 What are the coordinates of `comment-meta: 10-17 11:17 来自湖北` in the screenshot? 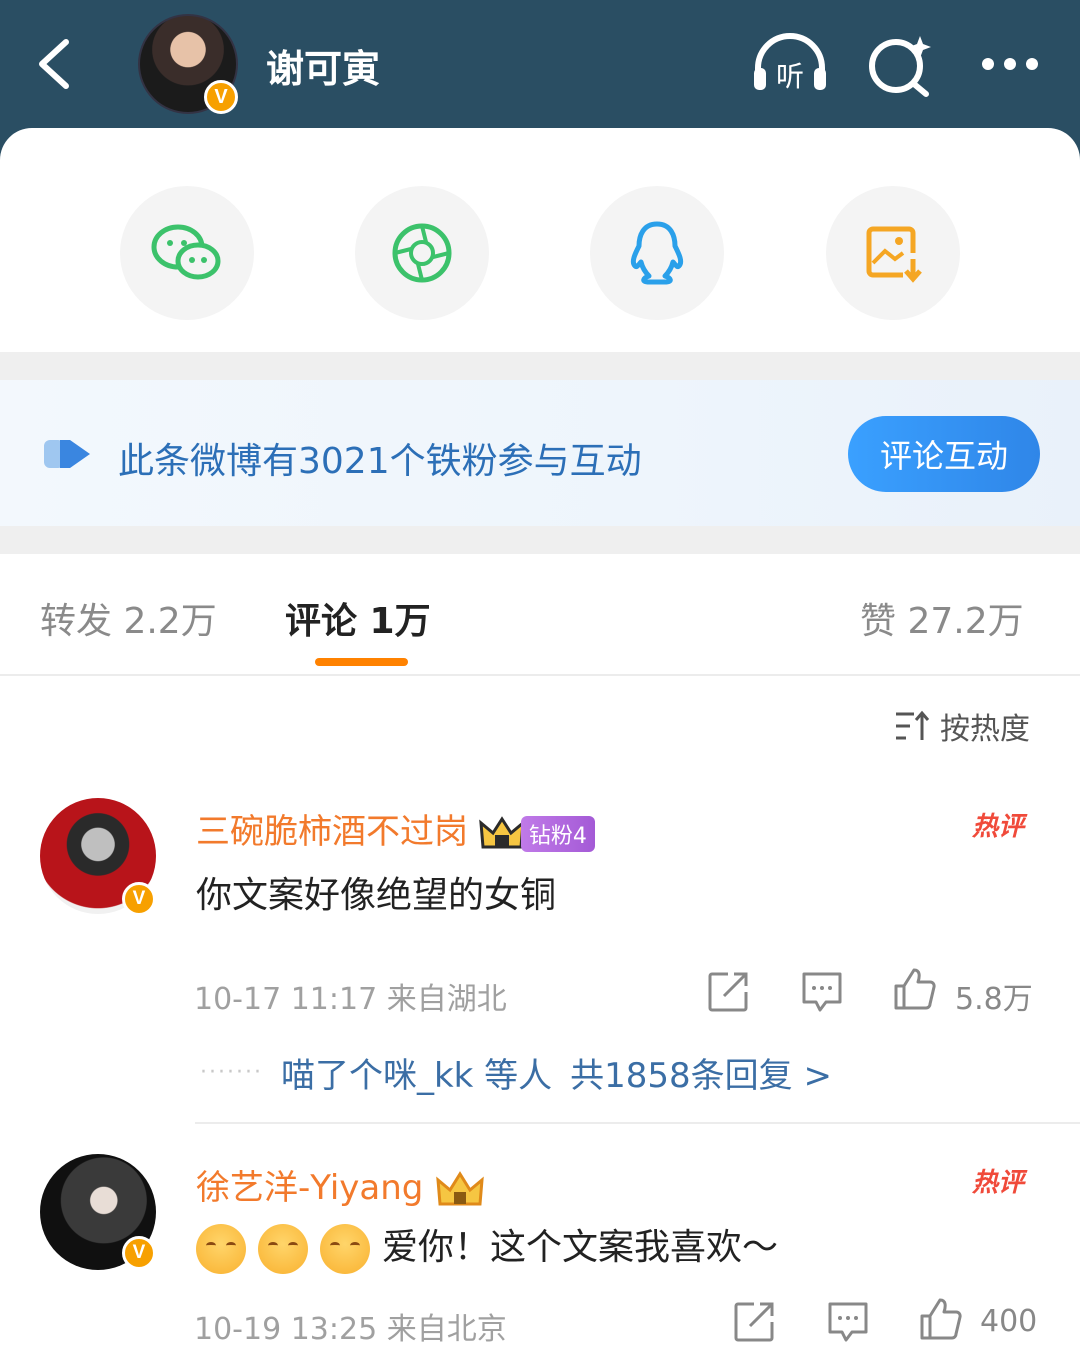 It's located at (350, 996).